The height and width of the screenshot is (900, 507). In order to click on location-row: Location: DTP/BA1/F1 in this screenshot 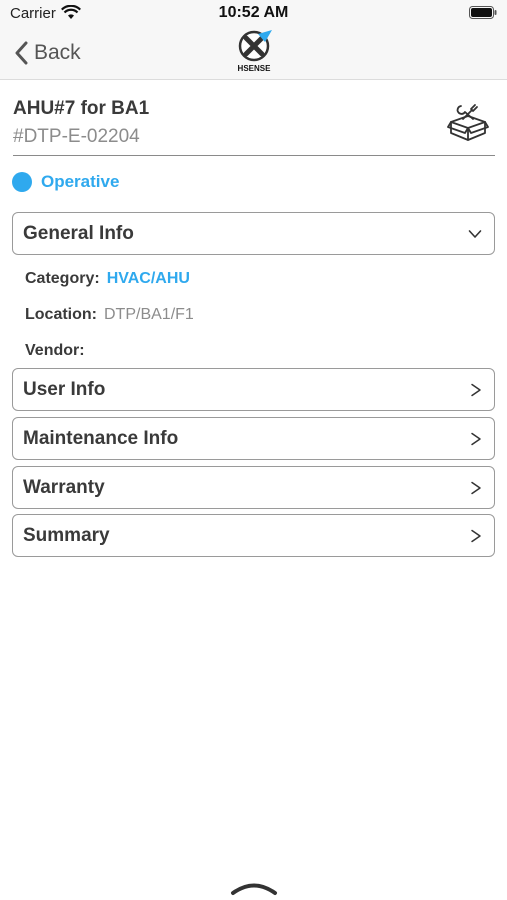, I will do `click(109, 315)`.